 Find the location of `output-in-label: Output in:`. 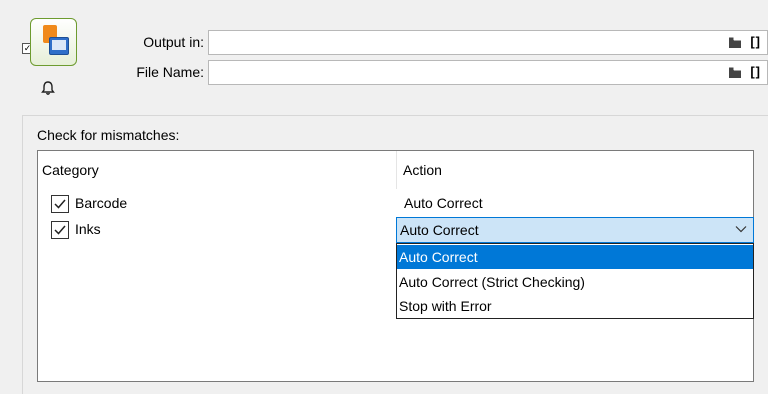

output-in-label: Output in: is located at coordinates (173, 42).